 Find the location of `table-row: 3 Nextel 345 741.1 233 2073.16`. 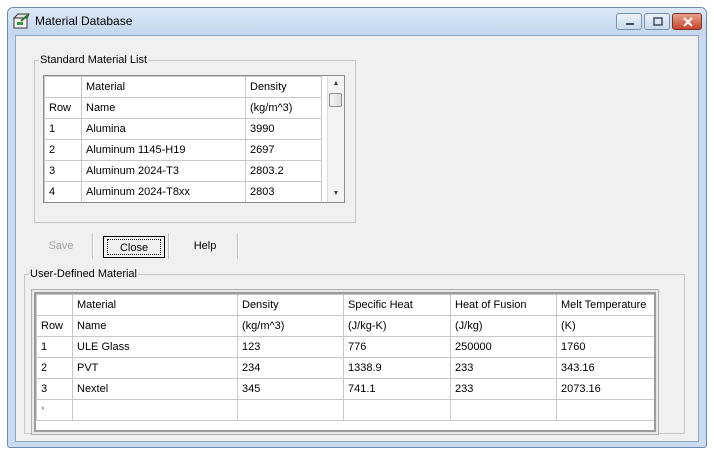

table-row: 3 Nextel 345 741.1 233 2073.16 is located at coordinates (345, 389).